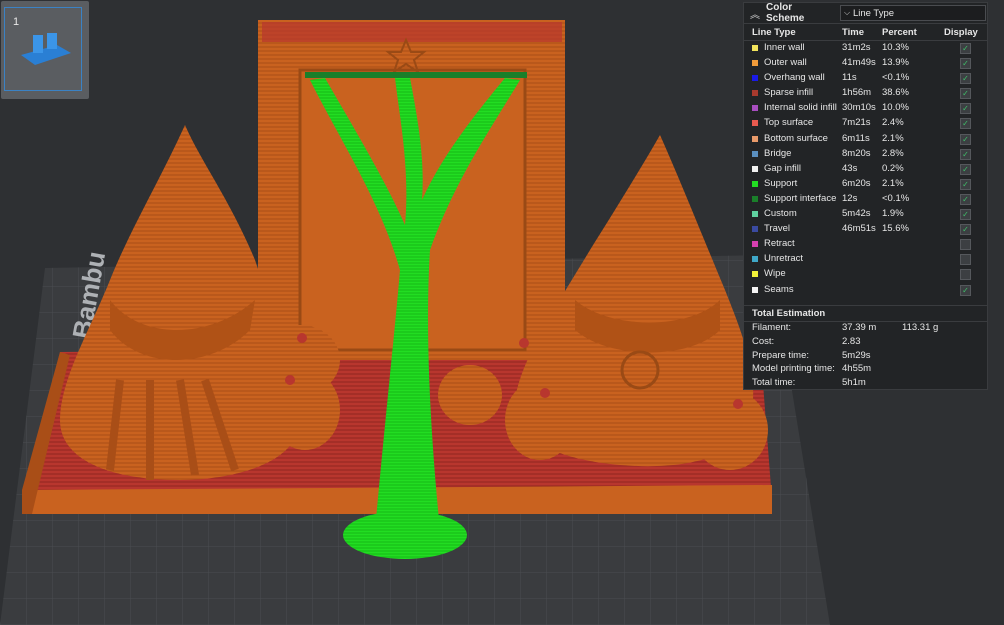 Image resolution: width=1004 pixels, height=625 pixels. I want to click on line-type-time: 46m51s, so click(859, 229).